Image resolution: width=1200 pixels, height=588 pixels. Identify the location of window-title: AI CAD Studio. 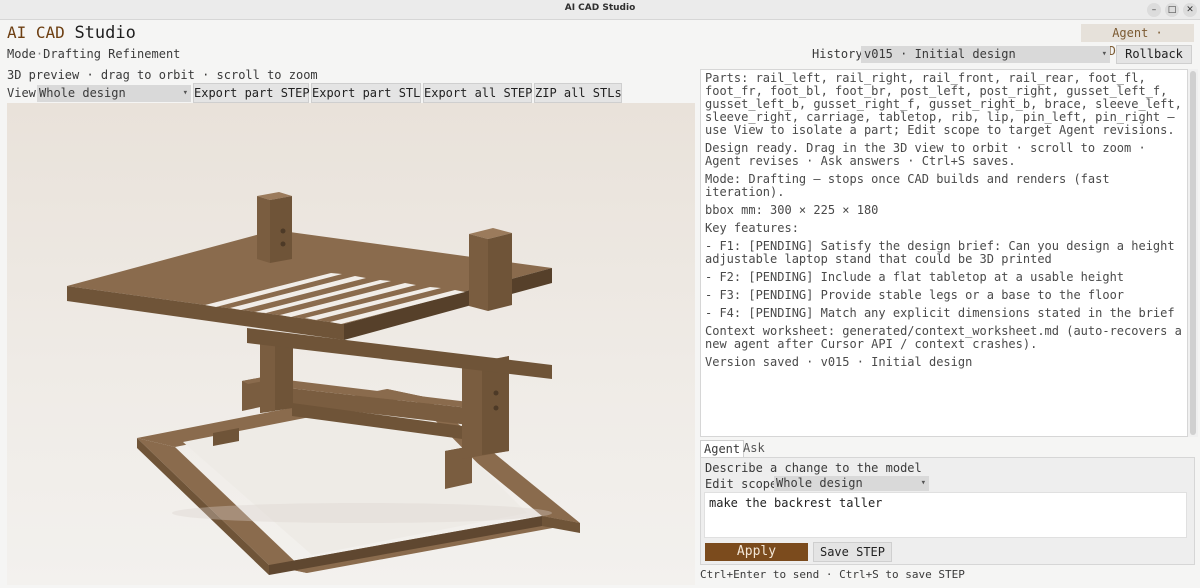
(600, 8).